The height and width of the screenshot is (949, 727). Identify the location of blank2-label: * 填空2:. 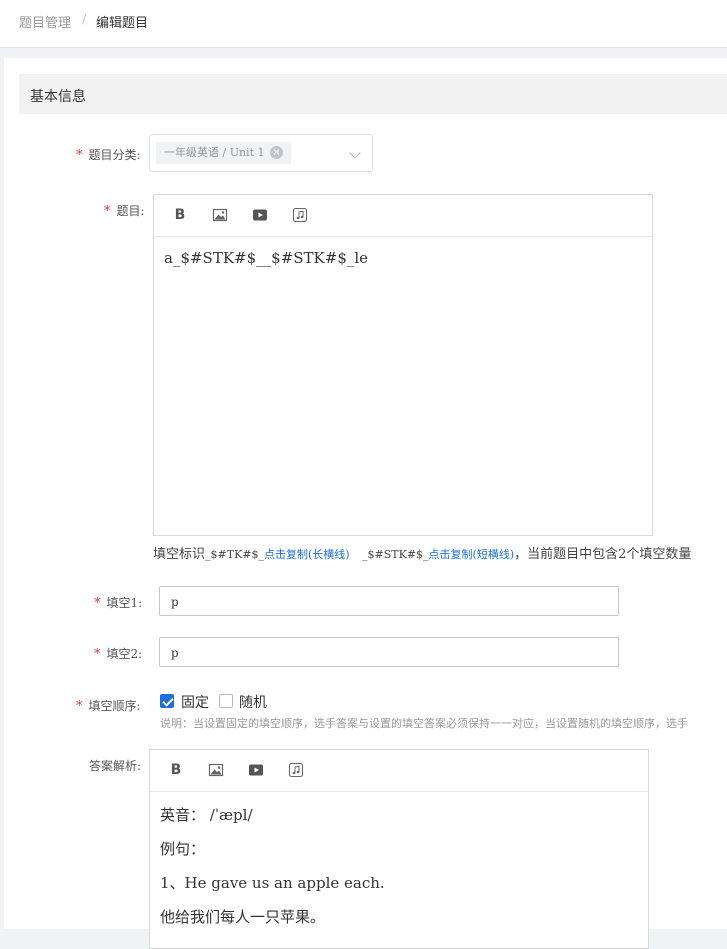
(118, 653).